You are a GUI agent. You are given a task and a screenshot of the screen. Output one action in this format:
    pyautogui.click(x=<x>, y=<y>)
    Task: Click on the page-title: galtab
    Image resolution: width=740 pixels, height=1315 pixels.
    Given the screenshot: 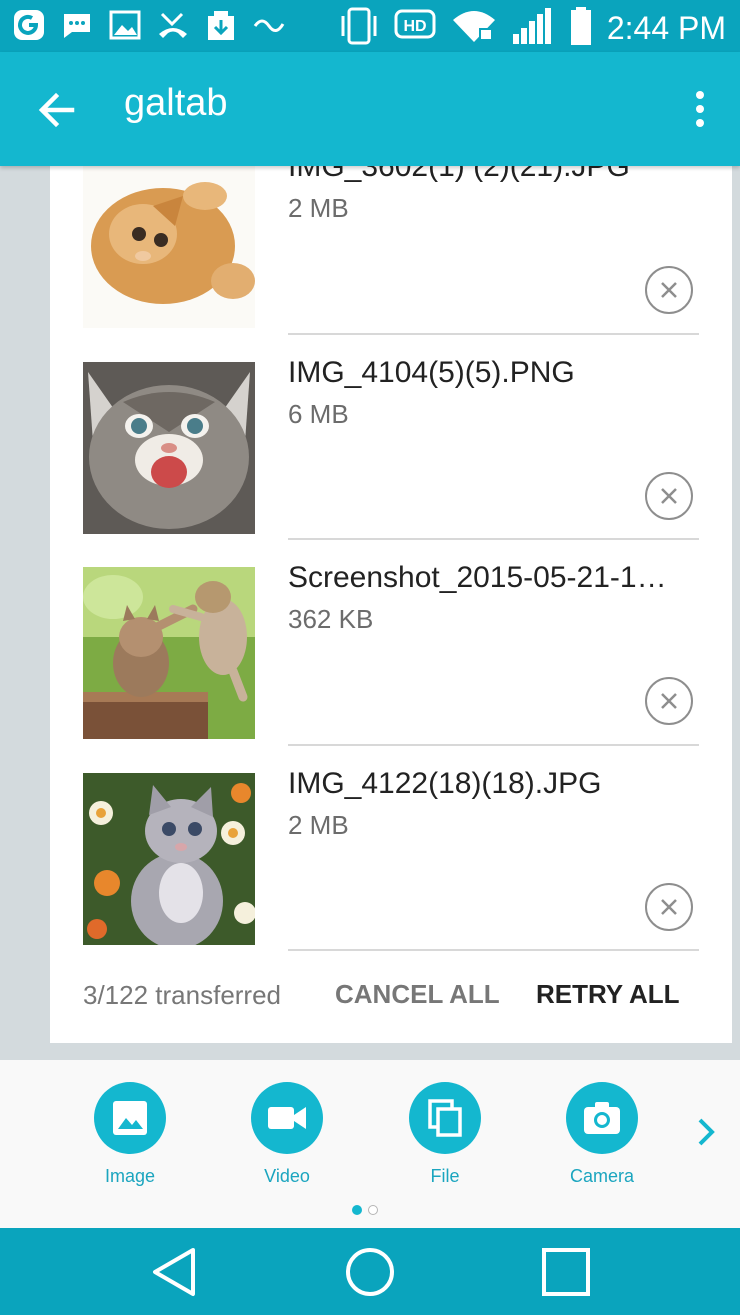 What is the action you would take?
    pyautogui.click(x=176, y=103)
    